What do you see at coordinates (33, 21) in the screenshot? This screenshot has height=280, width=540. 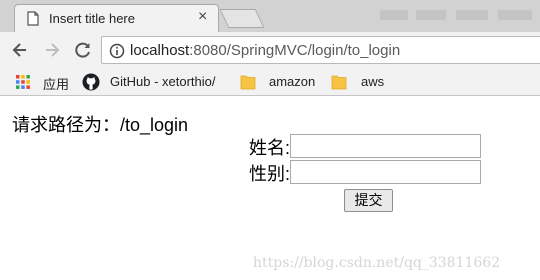 I see `page-icon` at bounding box center [33, 21].